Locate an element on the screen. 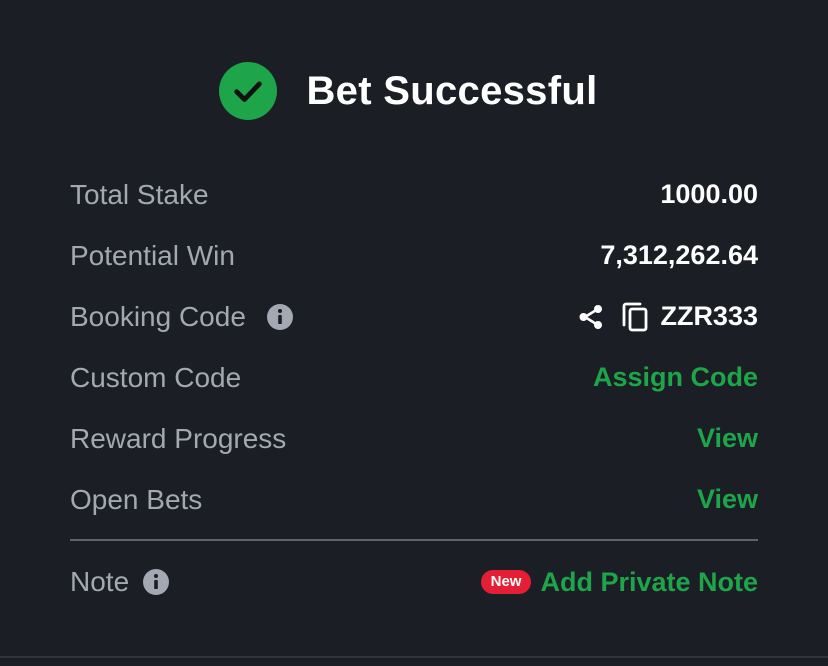 This screenshot has height=666, width=828. reward-progress-view-link: View is located at coordinates (727, 438).